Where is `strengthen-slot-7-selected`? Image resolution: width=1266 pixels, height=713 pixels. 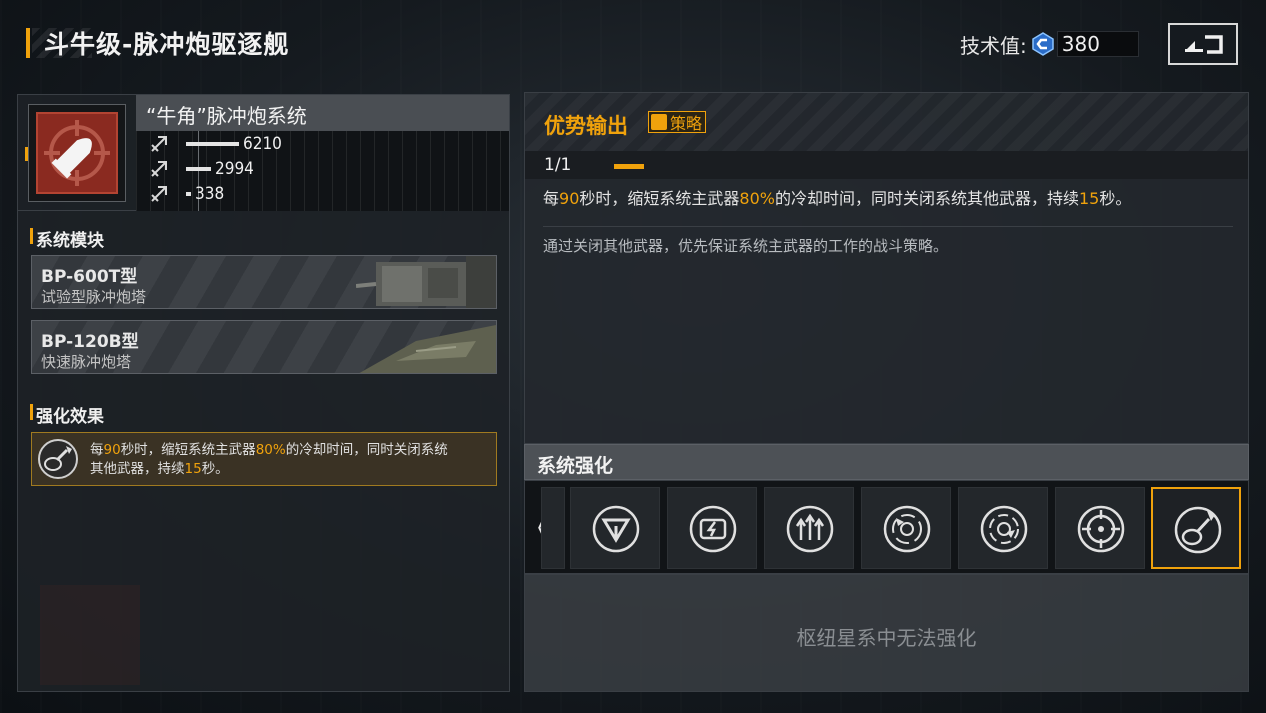
strengthen-slot-7-selected is located at coordinates (1196, 528).